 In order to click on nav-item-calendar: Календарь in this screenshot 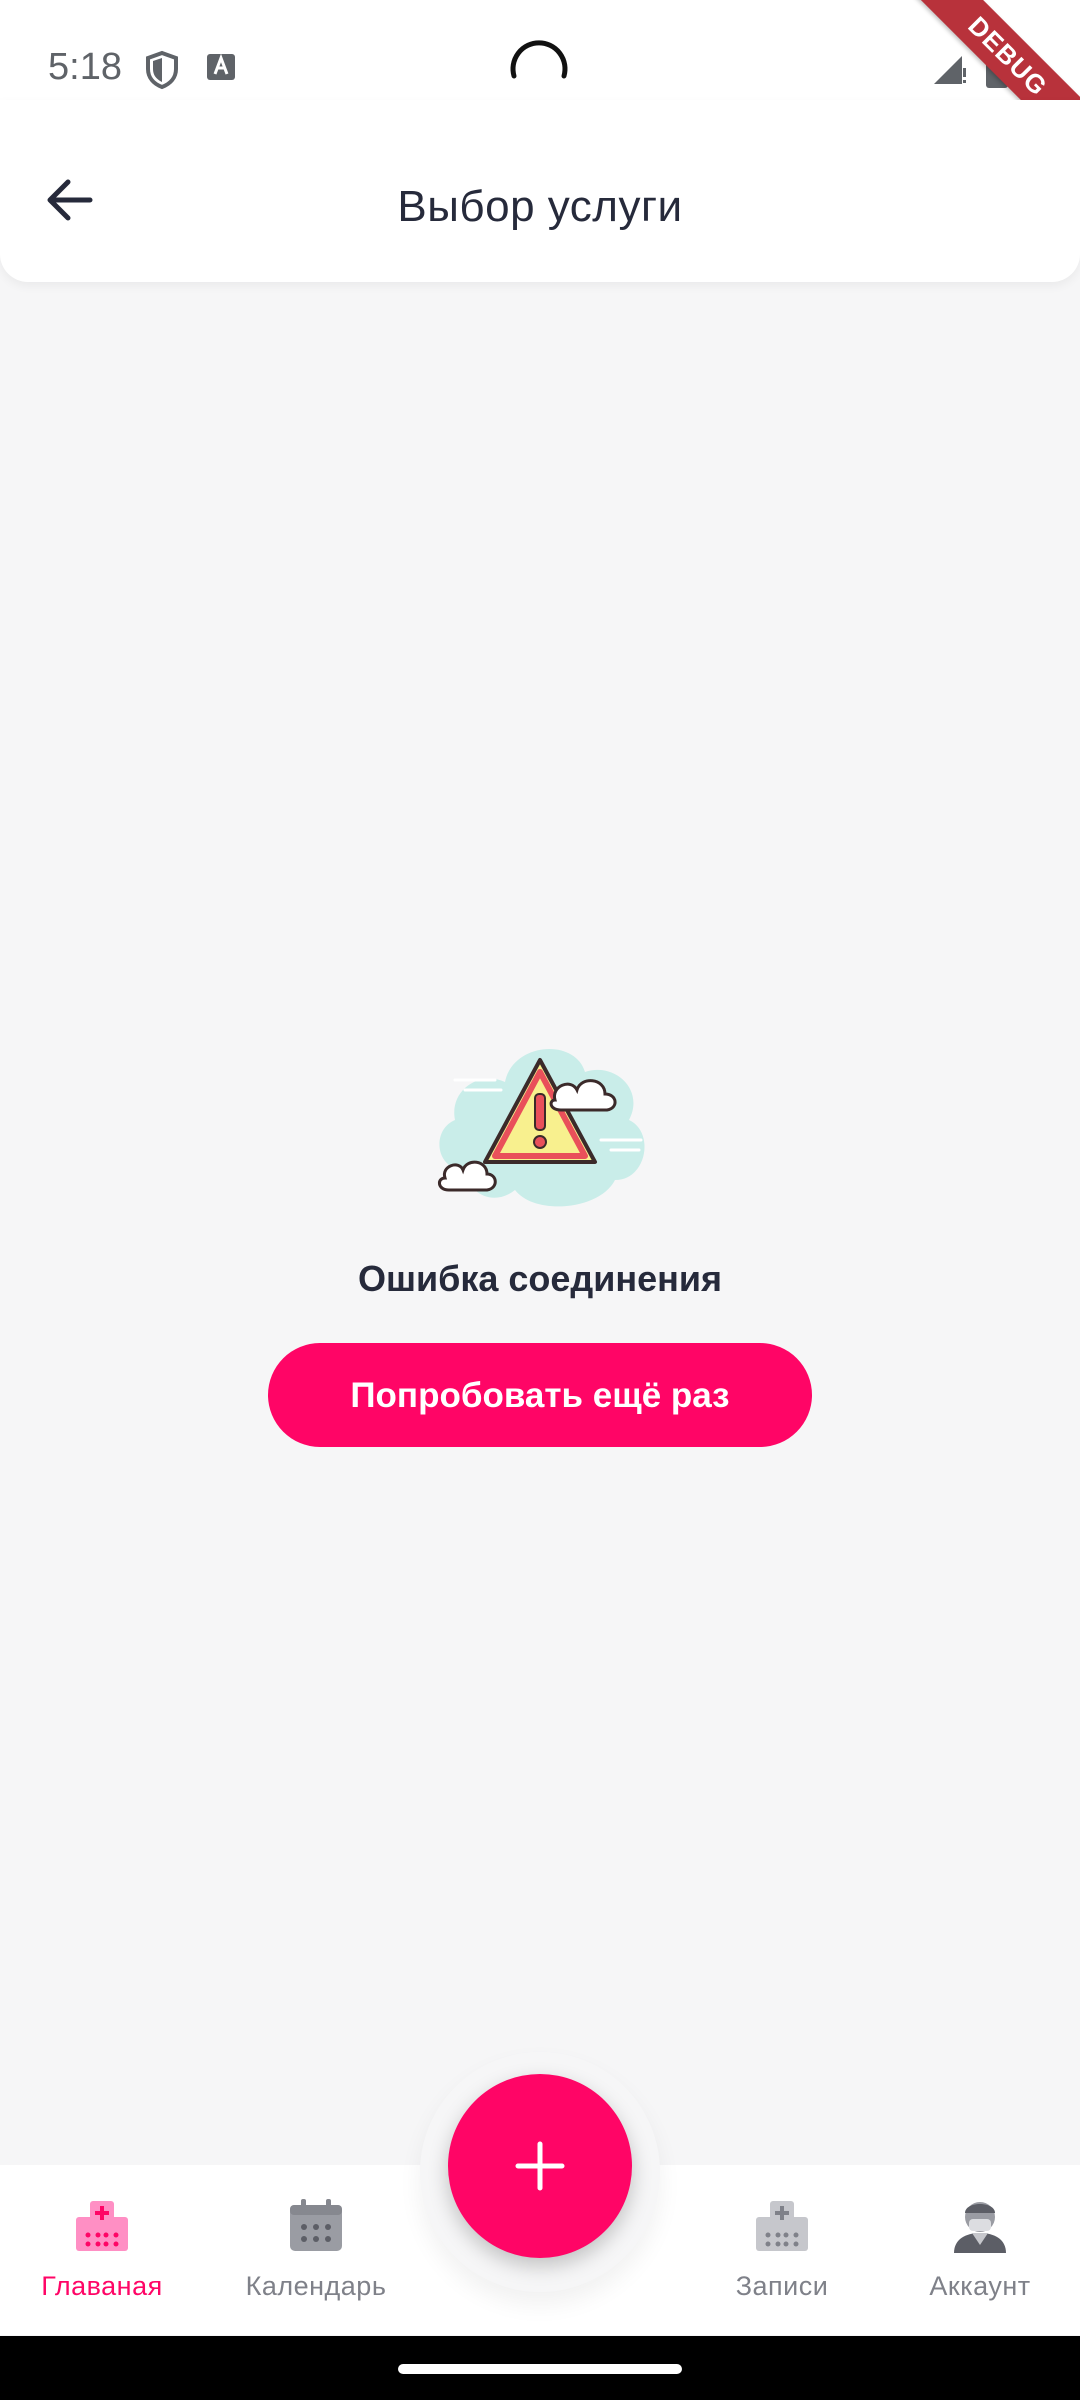, I will do `click(316, 2248)`.